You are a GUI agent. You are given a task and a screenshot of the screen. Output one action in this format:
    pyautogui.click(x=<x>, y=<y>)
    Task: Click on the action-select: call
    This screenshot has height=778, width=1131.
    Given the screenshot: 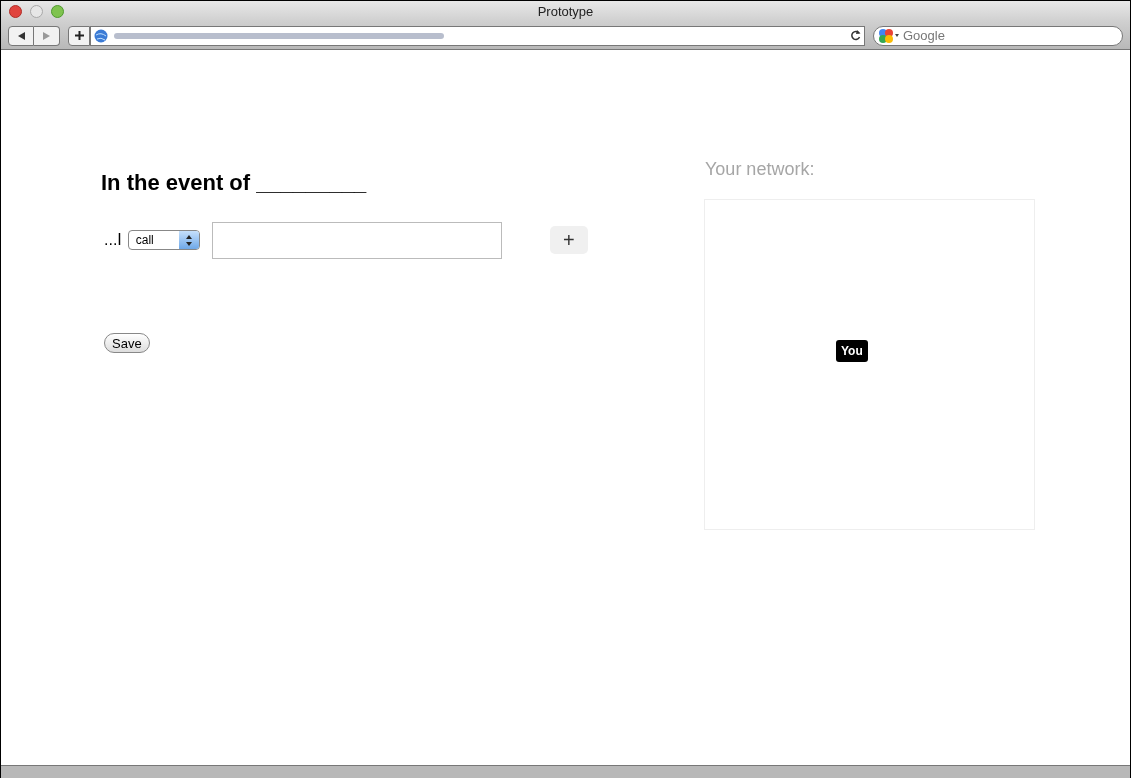 What is the action you would take?
    pyautogui.click(x=163, y=240)
    